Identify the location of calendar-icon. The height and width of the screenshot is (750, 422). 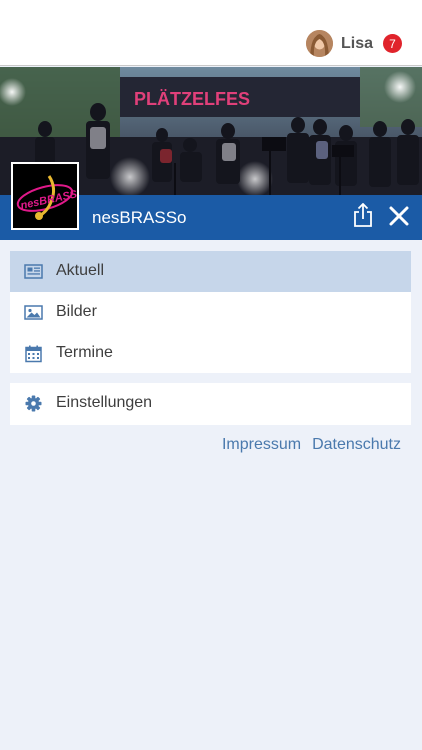
(33, 353).